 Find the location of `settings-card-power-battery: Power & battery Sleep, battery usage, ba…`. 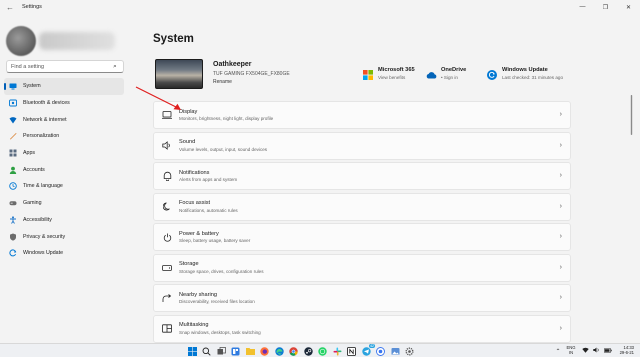

settings-card-power-battery: Power & battery Sleep, battery usage, ba… is located at coordinates (362, 237).